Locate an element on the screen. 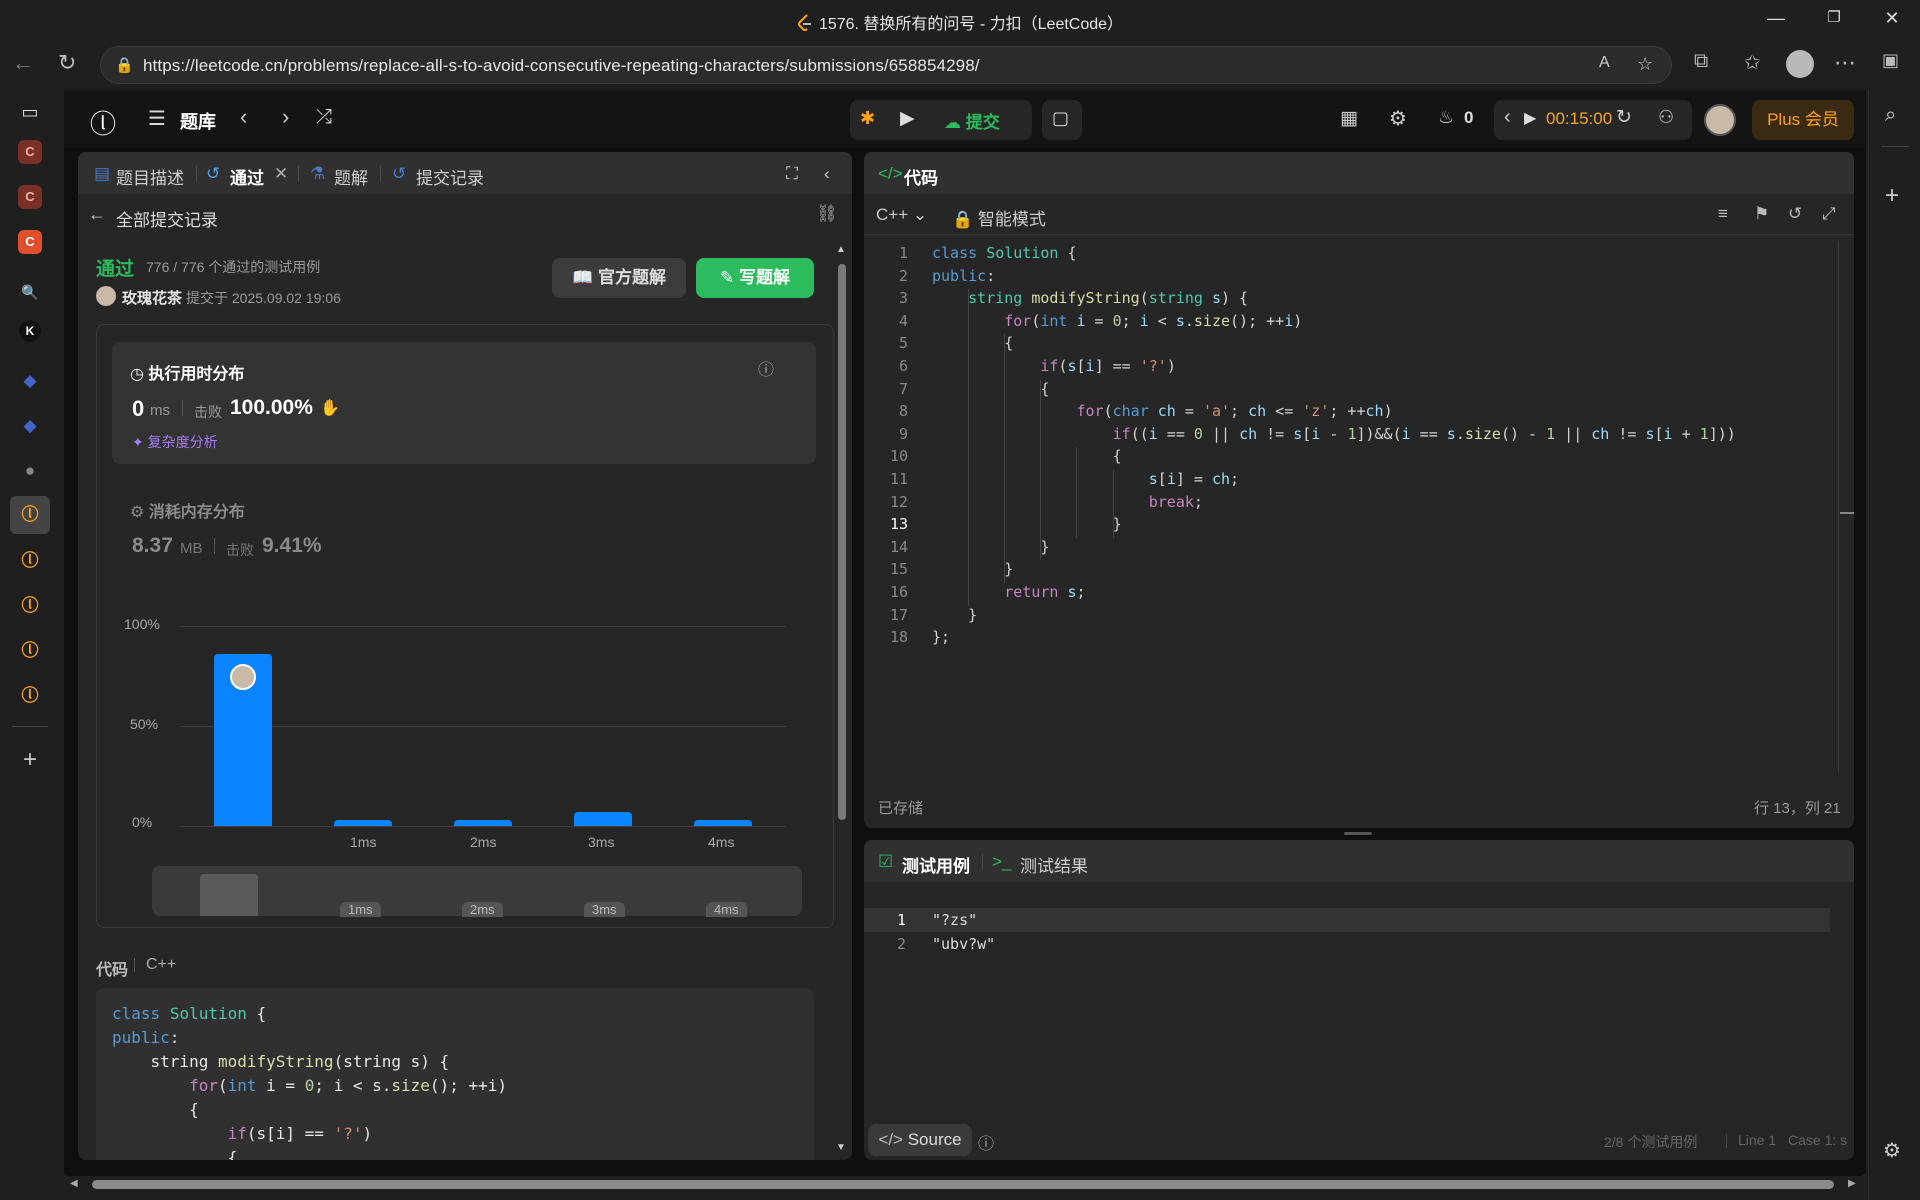 The height and width of the screenshot is (1200, 1920). code-line: public: is located at coordinates (963, 276).